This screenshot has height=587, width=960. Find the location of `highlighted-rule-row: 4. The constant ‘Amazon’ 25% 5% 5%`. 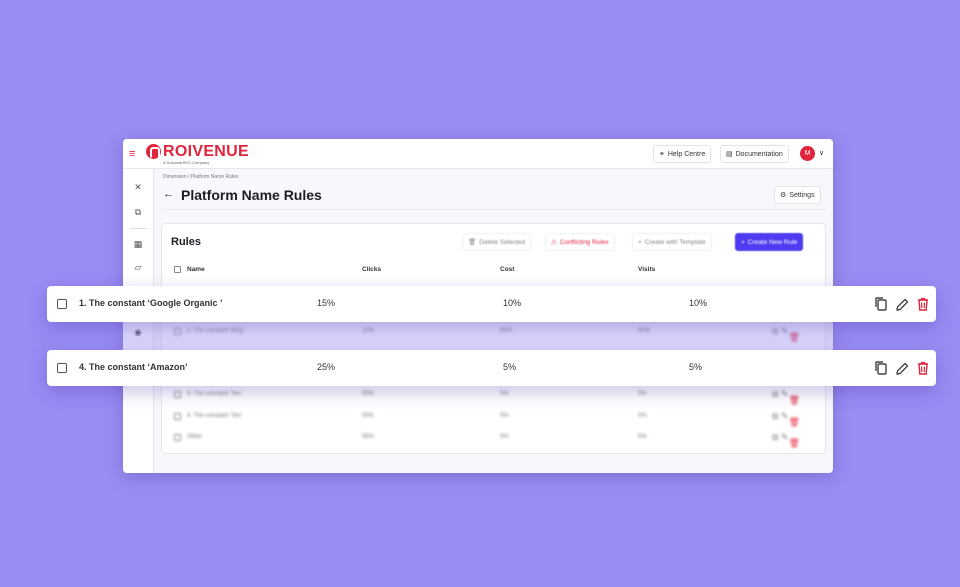

highlighted-rule-row: 4. The constant ‘Amazon’ 25% 5% 5% is located at coordinates (491, 368).